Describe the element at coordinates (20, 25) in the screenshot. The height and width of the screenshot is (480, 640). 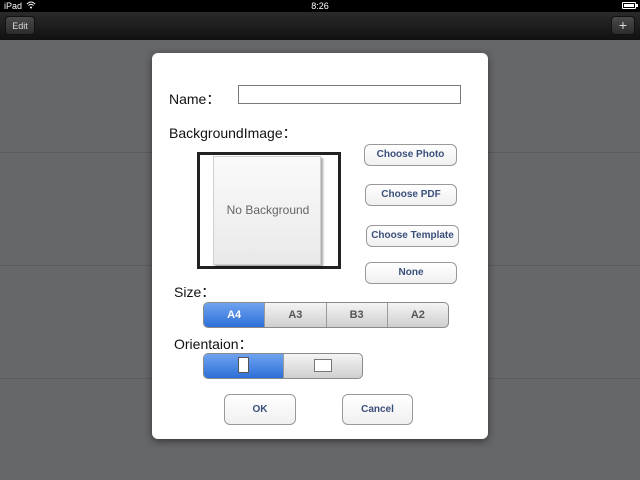
I see `edit-button: Edit` at that location.